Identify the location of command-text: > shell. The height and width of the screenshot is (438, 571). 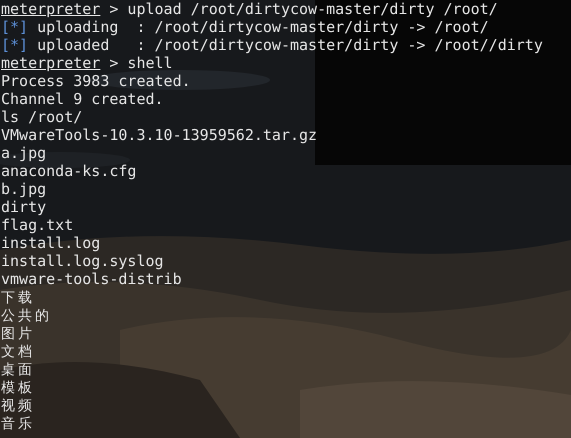
(140, 63).